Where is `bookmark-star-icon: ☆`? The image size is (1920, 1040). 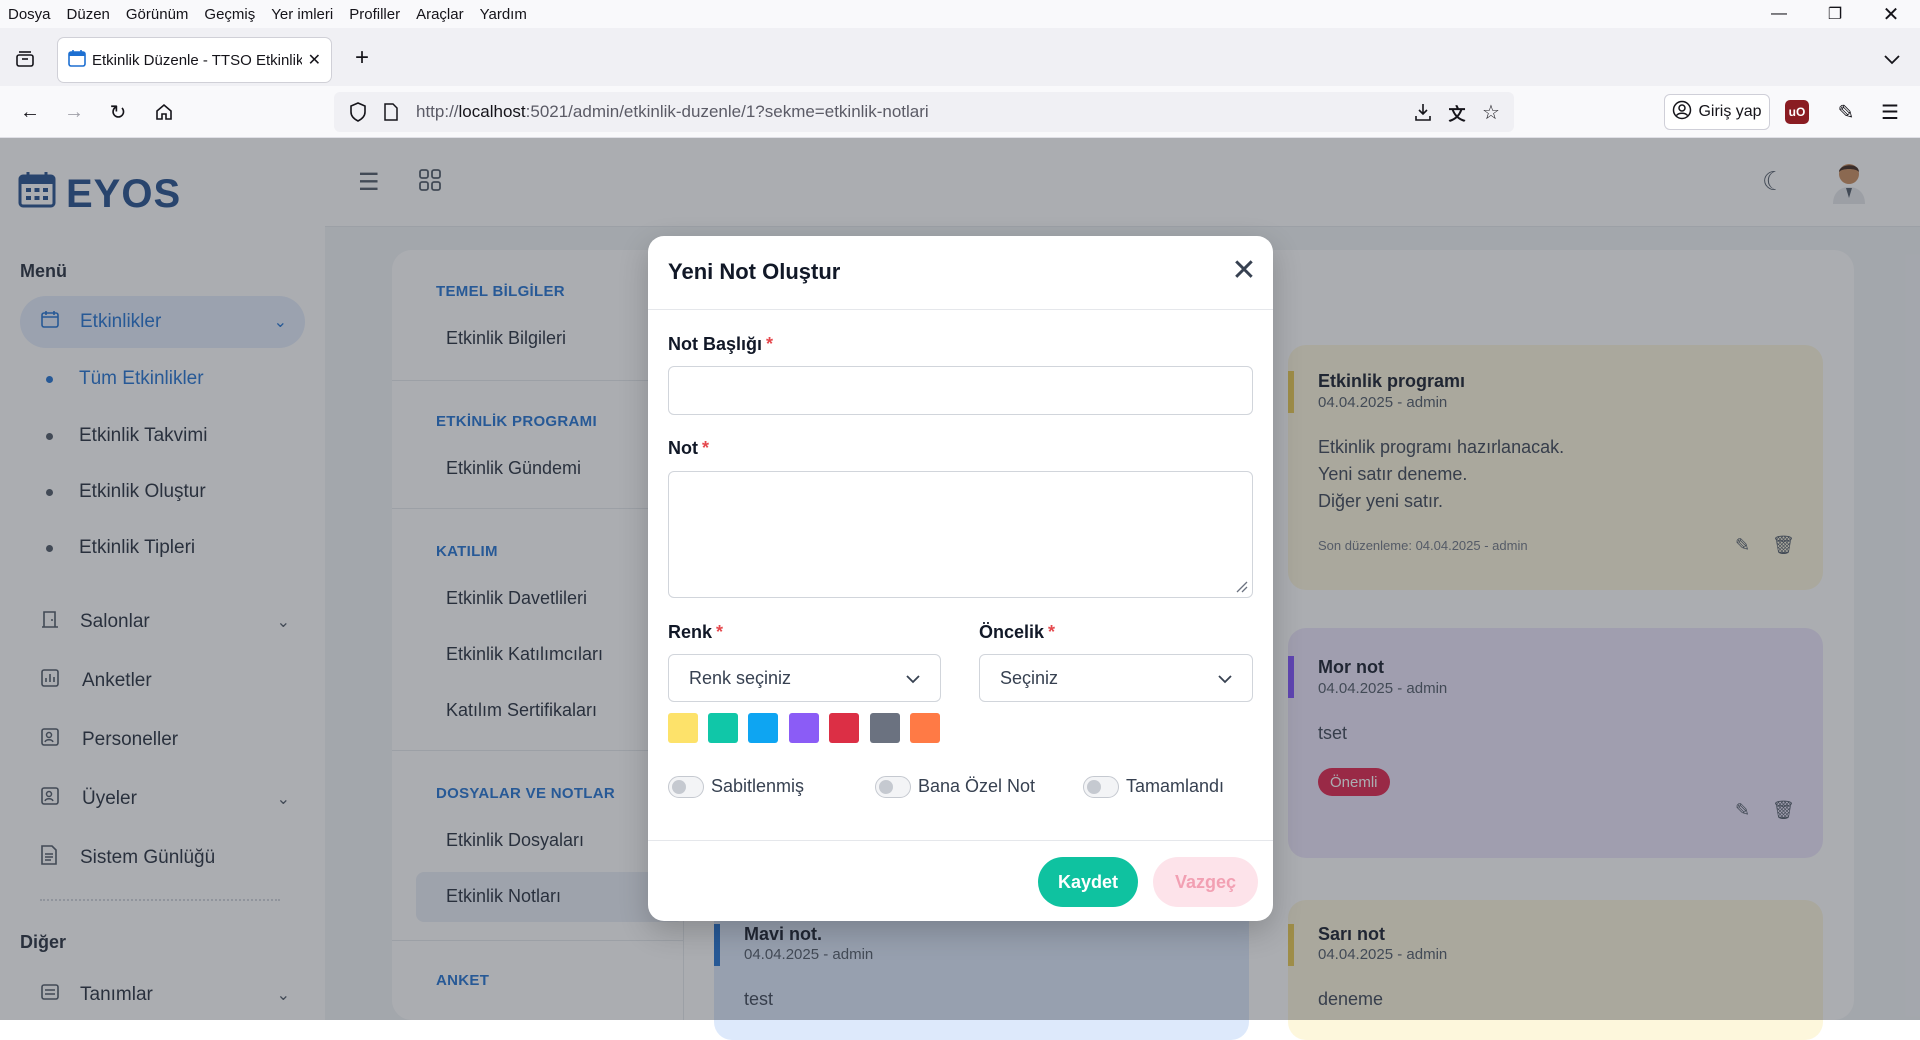 bookmark-star-icon: ☆ is located at coordinates (1491, 112).